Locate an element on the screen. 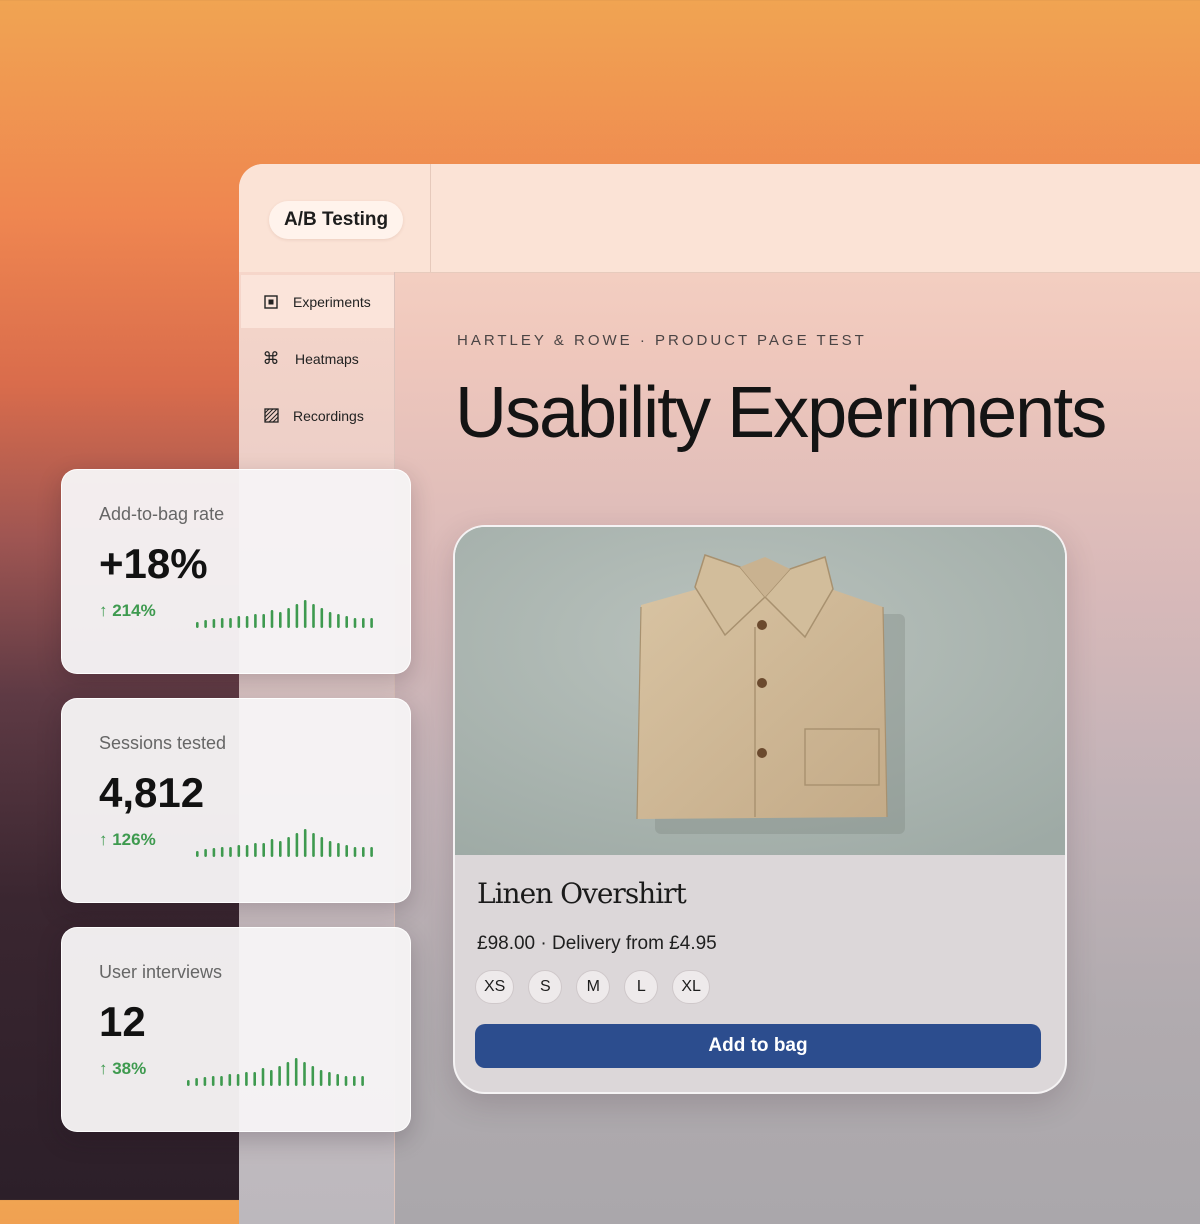 This screenshot has height=1224, width=1200. product-name: Linen Overshirt is located at coordinates (582, 893).